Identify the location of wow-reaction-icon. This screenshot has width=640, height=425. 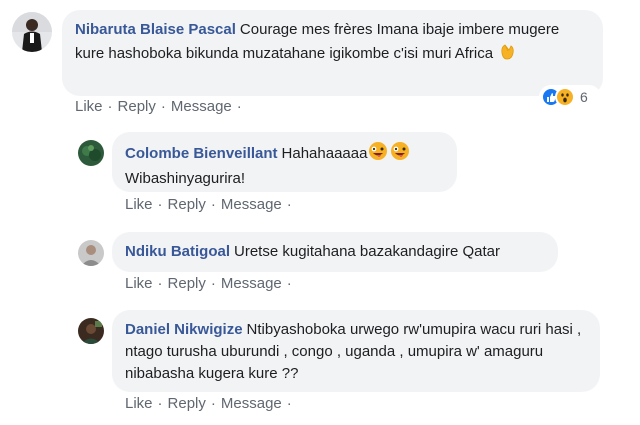
(565, 97).